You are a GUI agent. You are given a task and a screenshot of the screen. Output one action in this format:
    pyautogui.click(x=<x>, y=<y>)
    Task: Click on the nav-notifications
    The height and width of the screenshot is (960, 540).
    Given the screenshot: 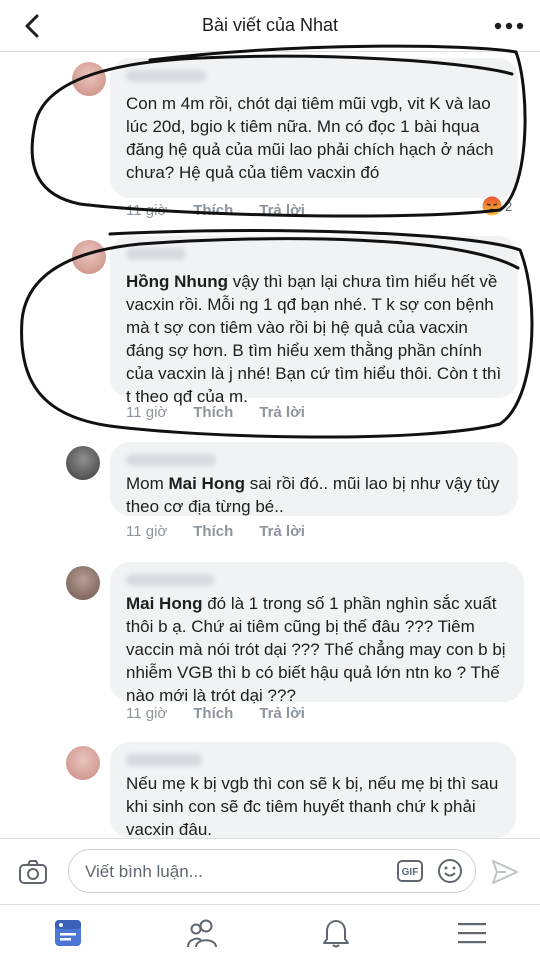 What is the action you would take?
    pyautogui.click(x=336, y=933)
    